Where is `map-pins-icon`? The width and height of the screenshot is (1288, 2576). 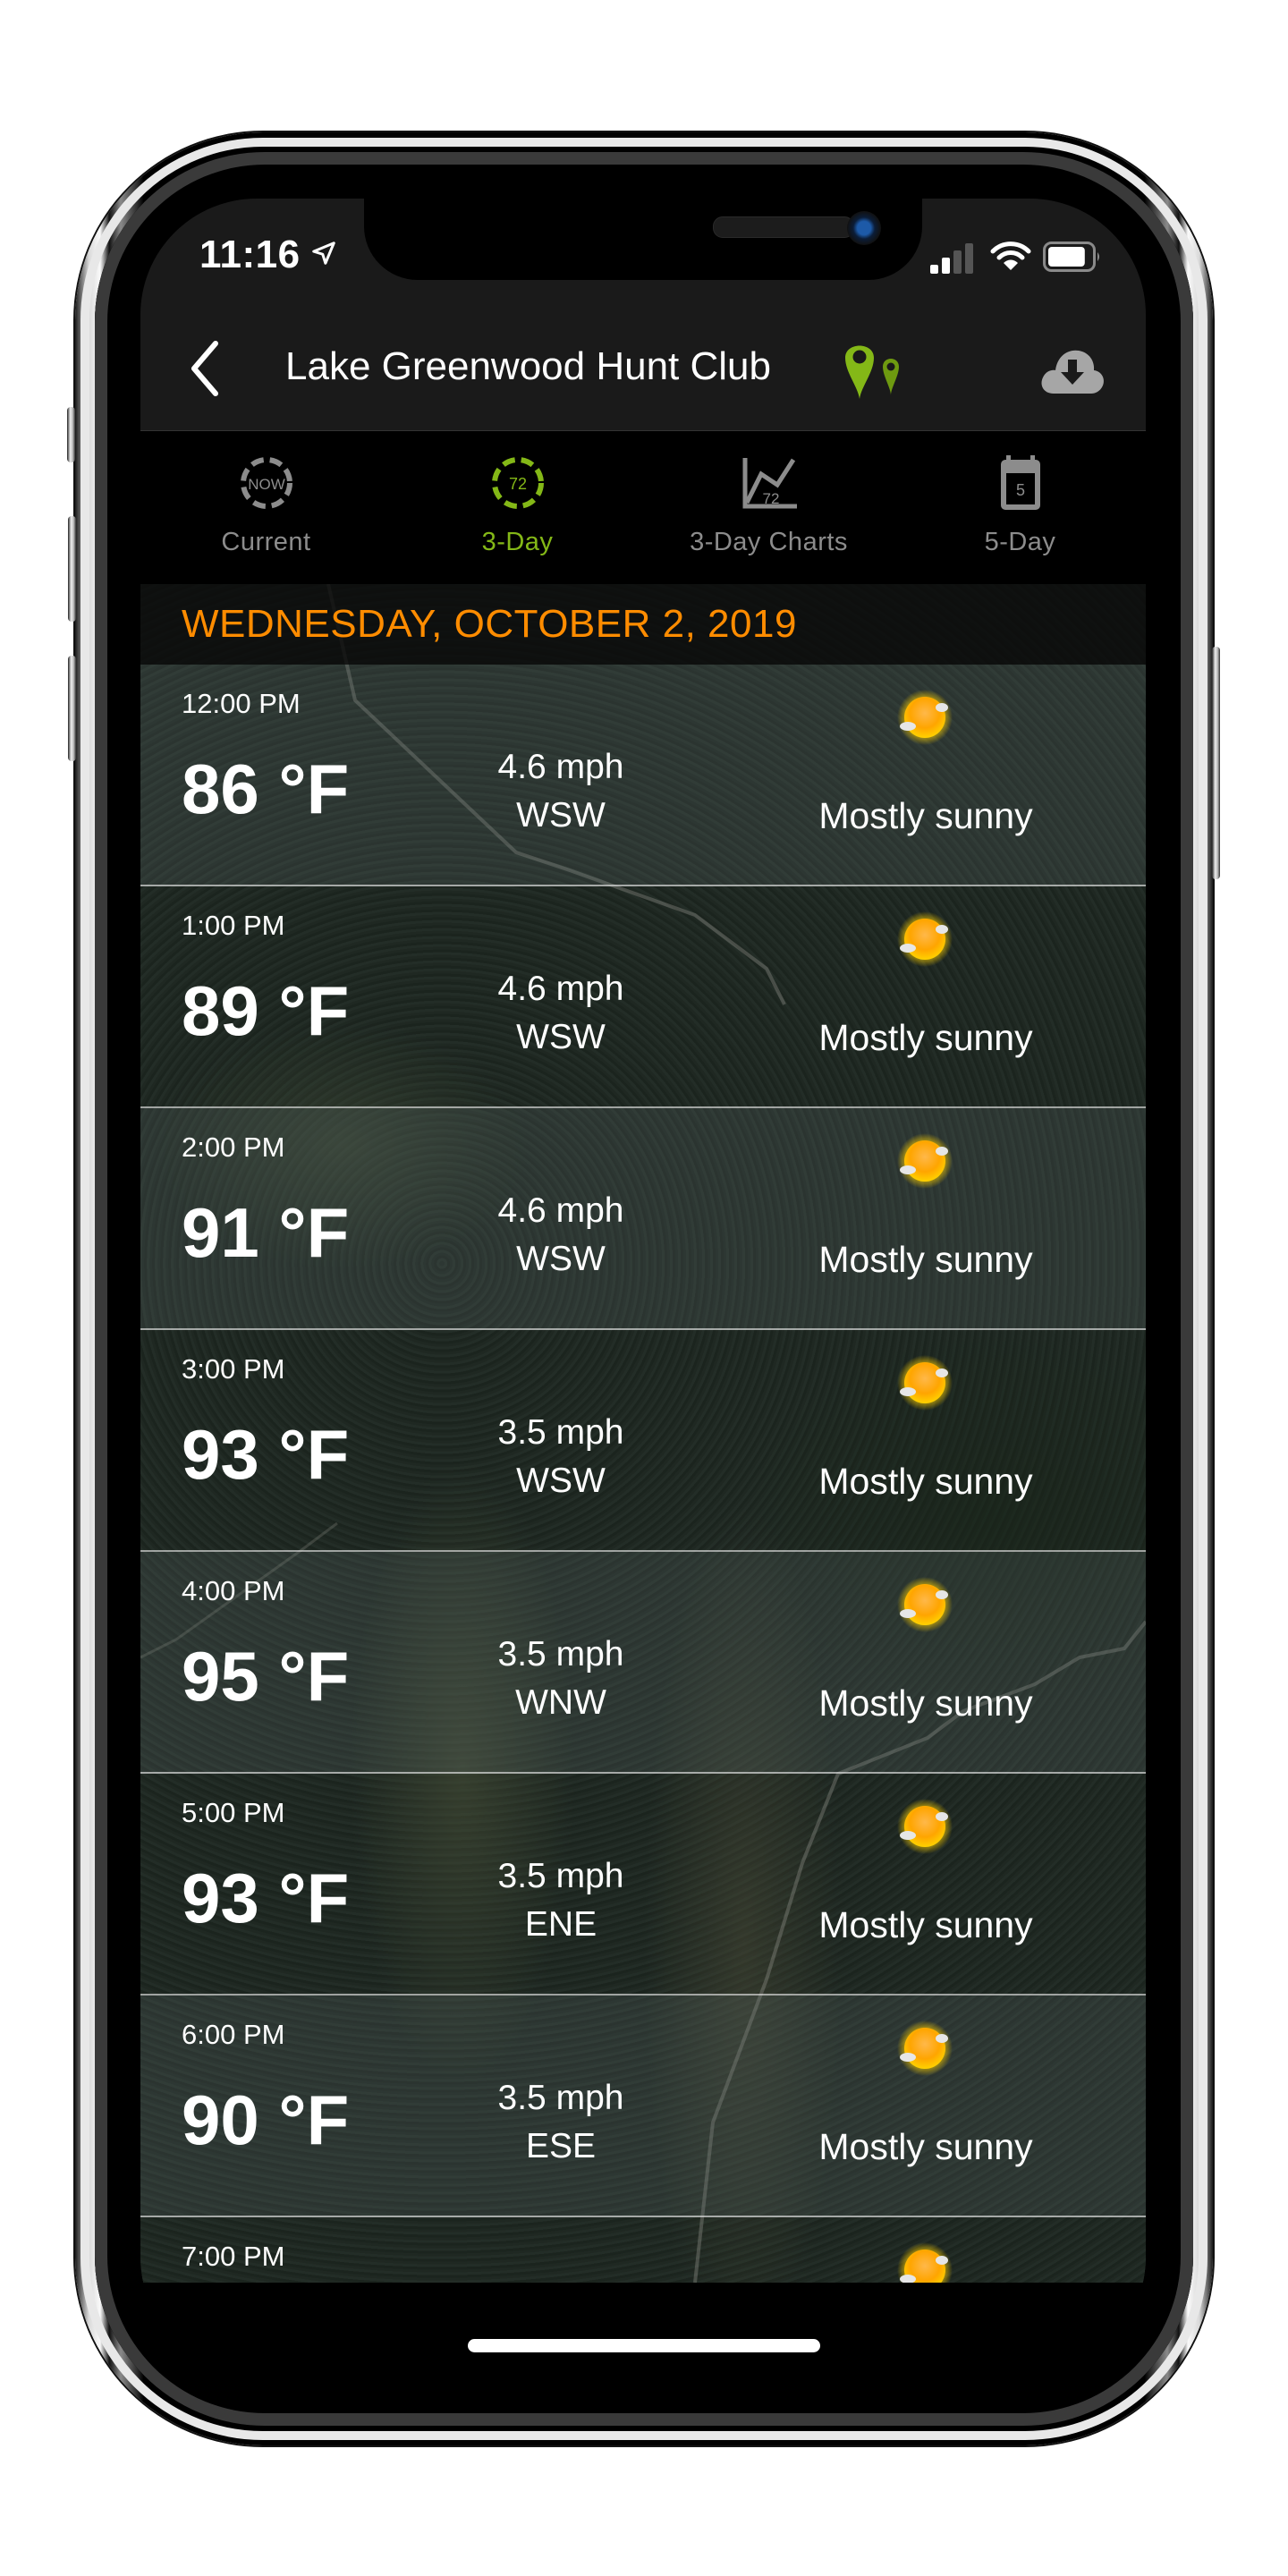 map-pins-icon is located at coordinates (872, 372).